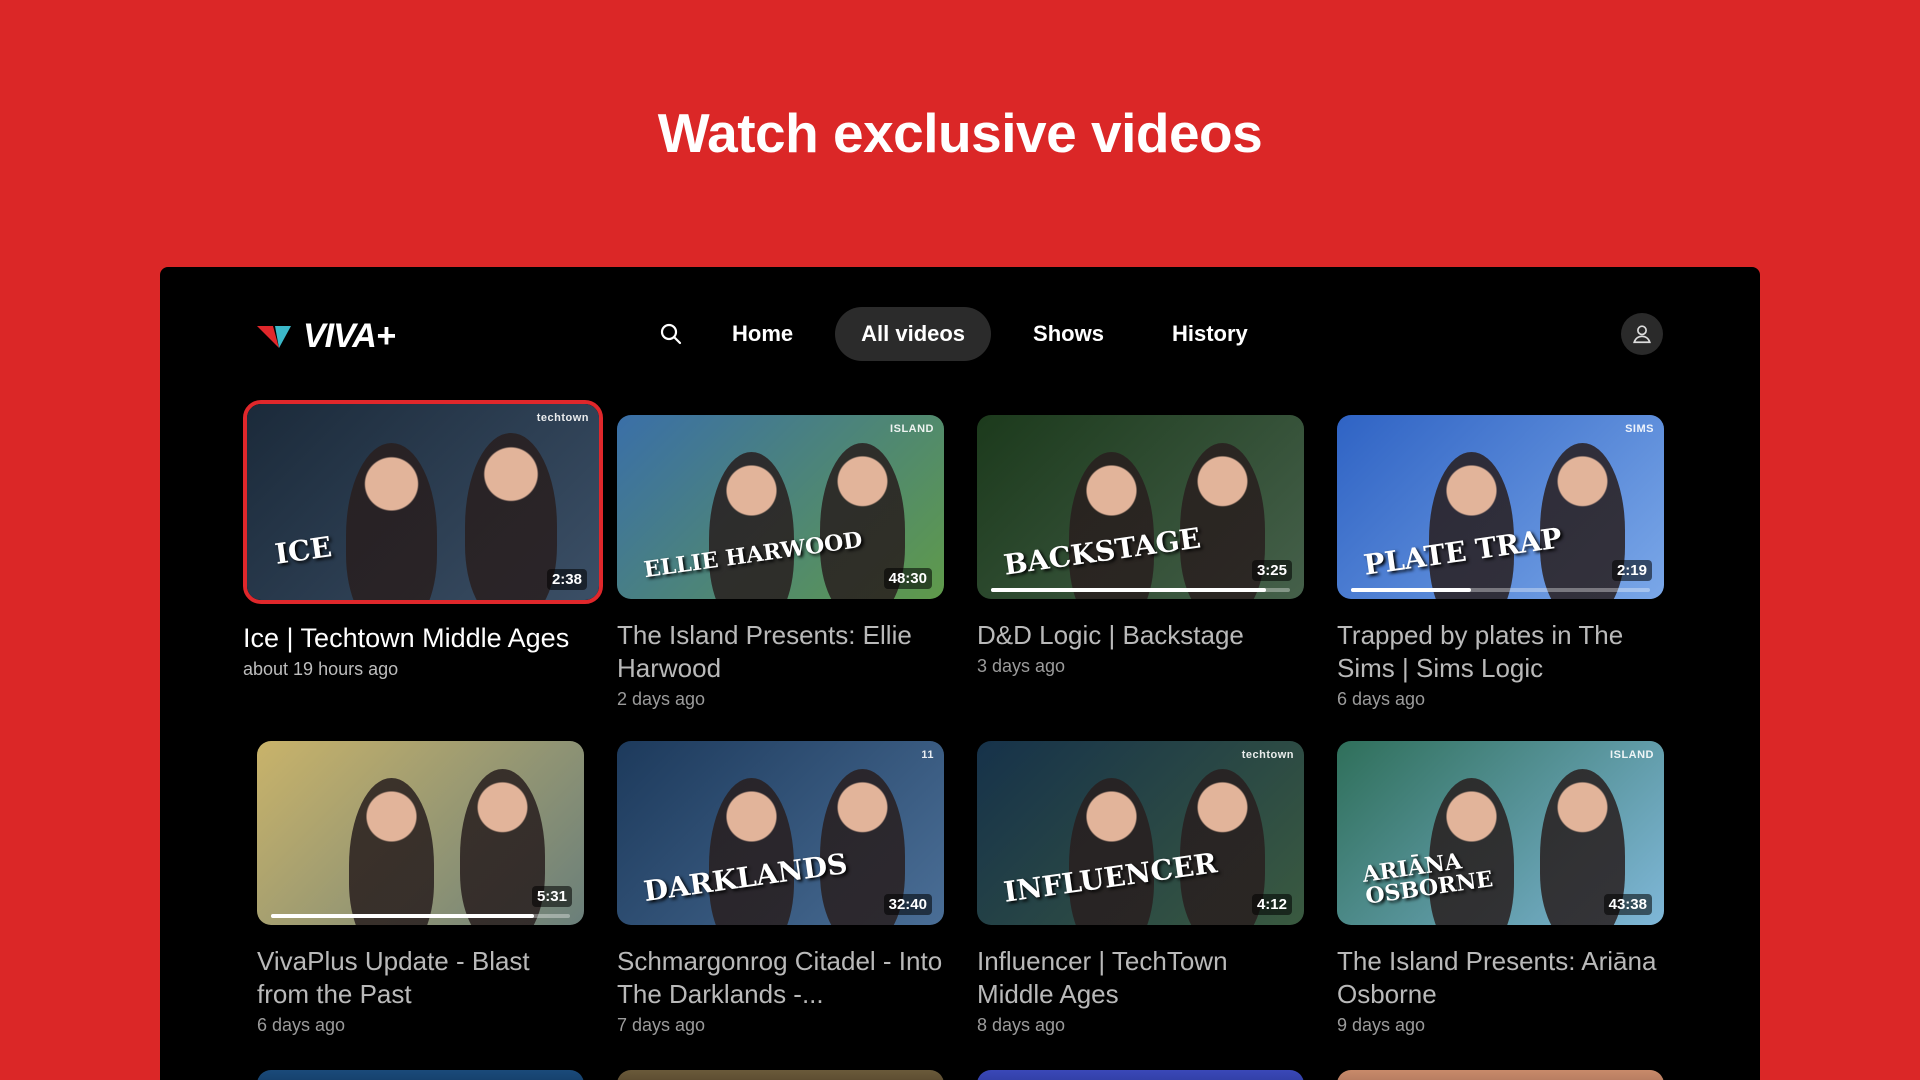 The height and width of the screenshot is (1080, 1920). Describe the element at coordinates (762, 334) in the screenshot. I see `nav-home: Home` at that location.